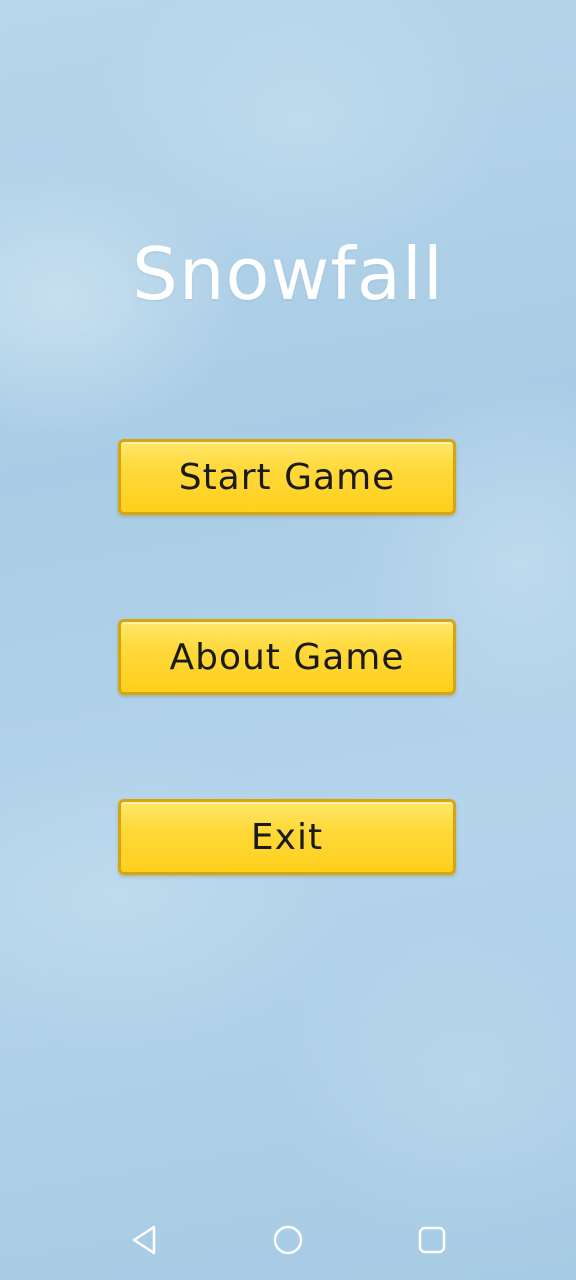 This screenshot has width=576, height=1280. I want to click on start-game-label: Start Game, so click(287, 477).